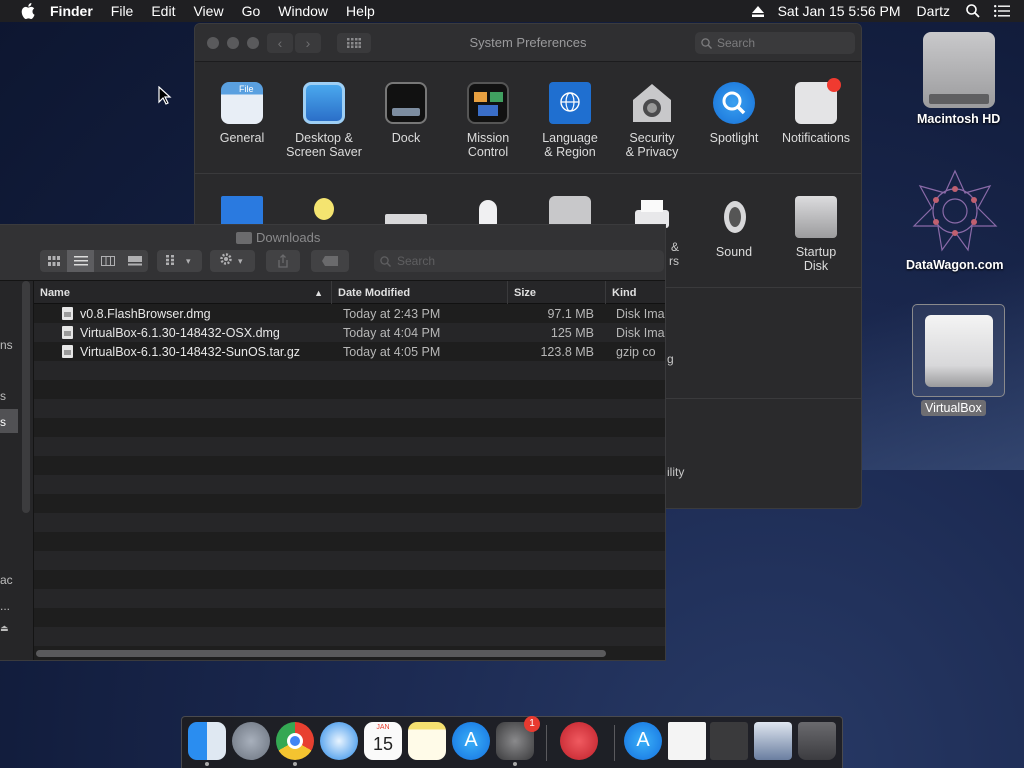 This screenshot has height=768, width=1024. I want to click on desktop-icon-macintosh-hd: Macintosh HD, so click(958, 79).